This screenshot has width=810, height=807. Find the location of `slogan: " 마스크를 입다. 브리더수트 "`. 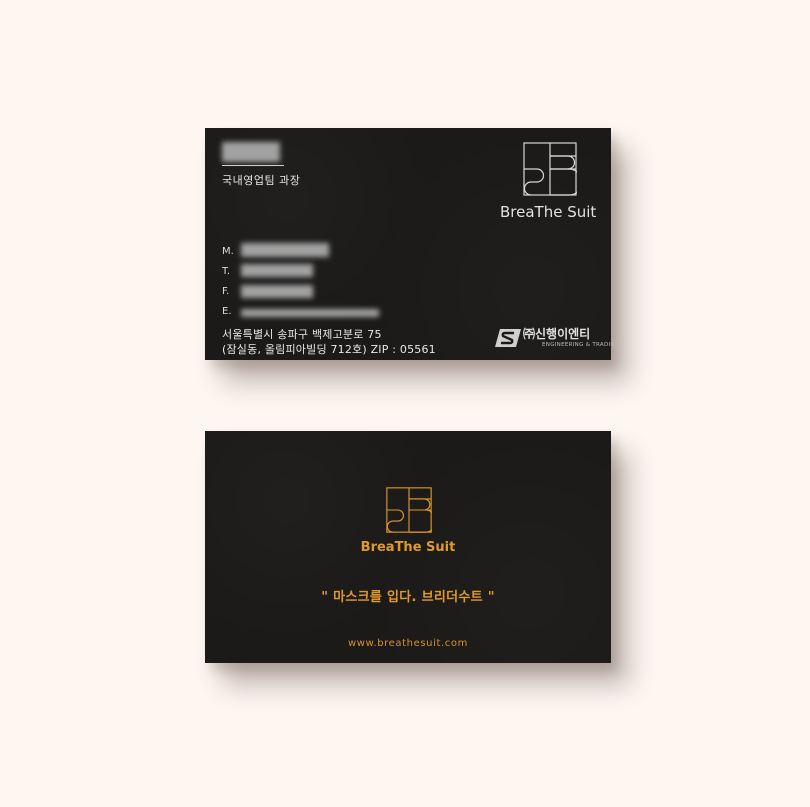

slogan: " 마스크를 입다. 브리더수트 " is located at coordinates (408, 597).